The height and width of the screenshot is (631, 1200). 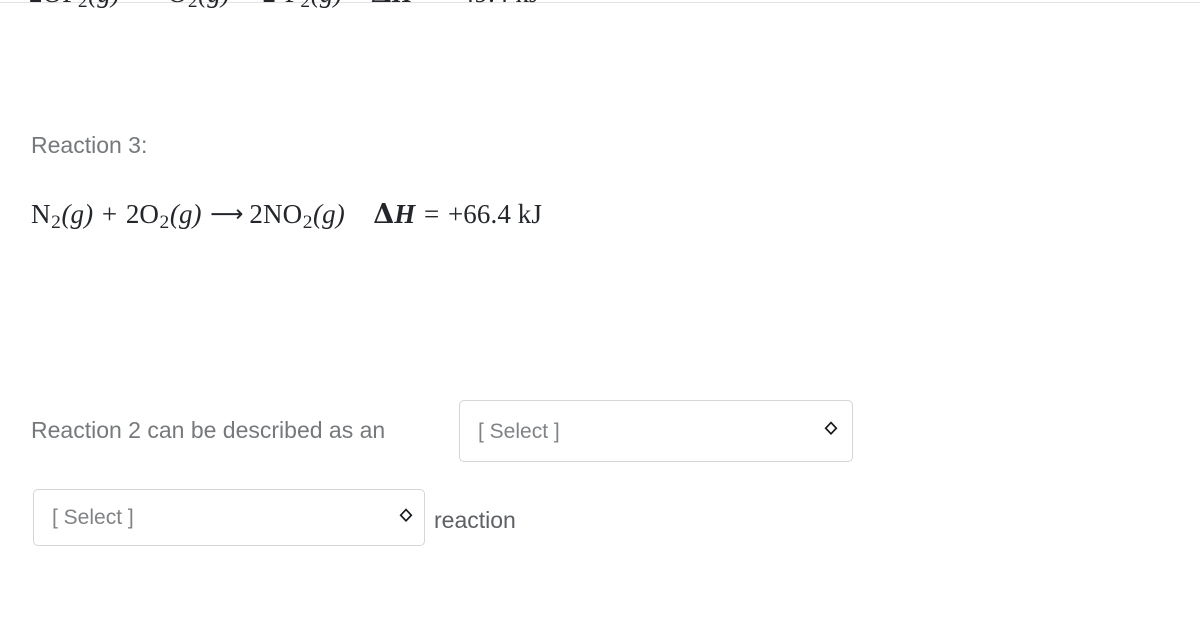 What do you see at coordinates (208, 430) in the screenshot?
I see `question-prompt: Reaction 2 can be described as an` at bounding box center [208, 430].